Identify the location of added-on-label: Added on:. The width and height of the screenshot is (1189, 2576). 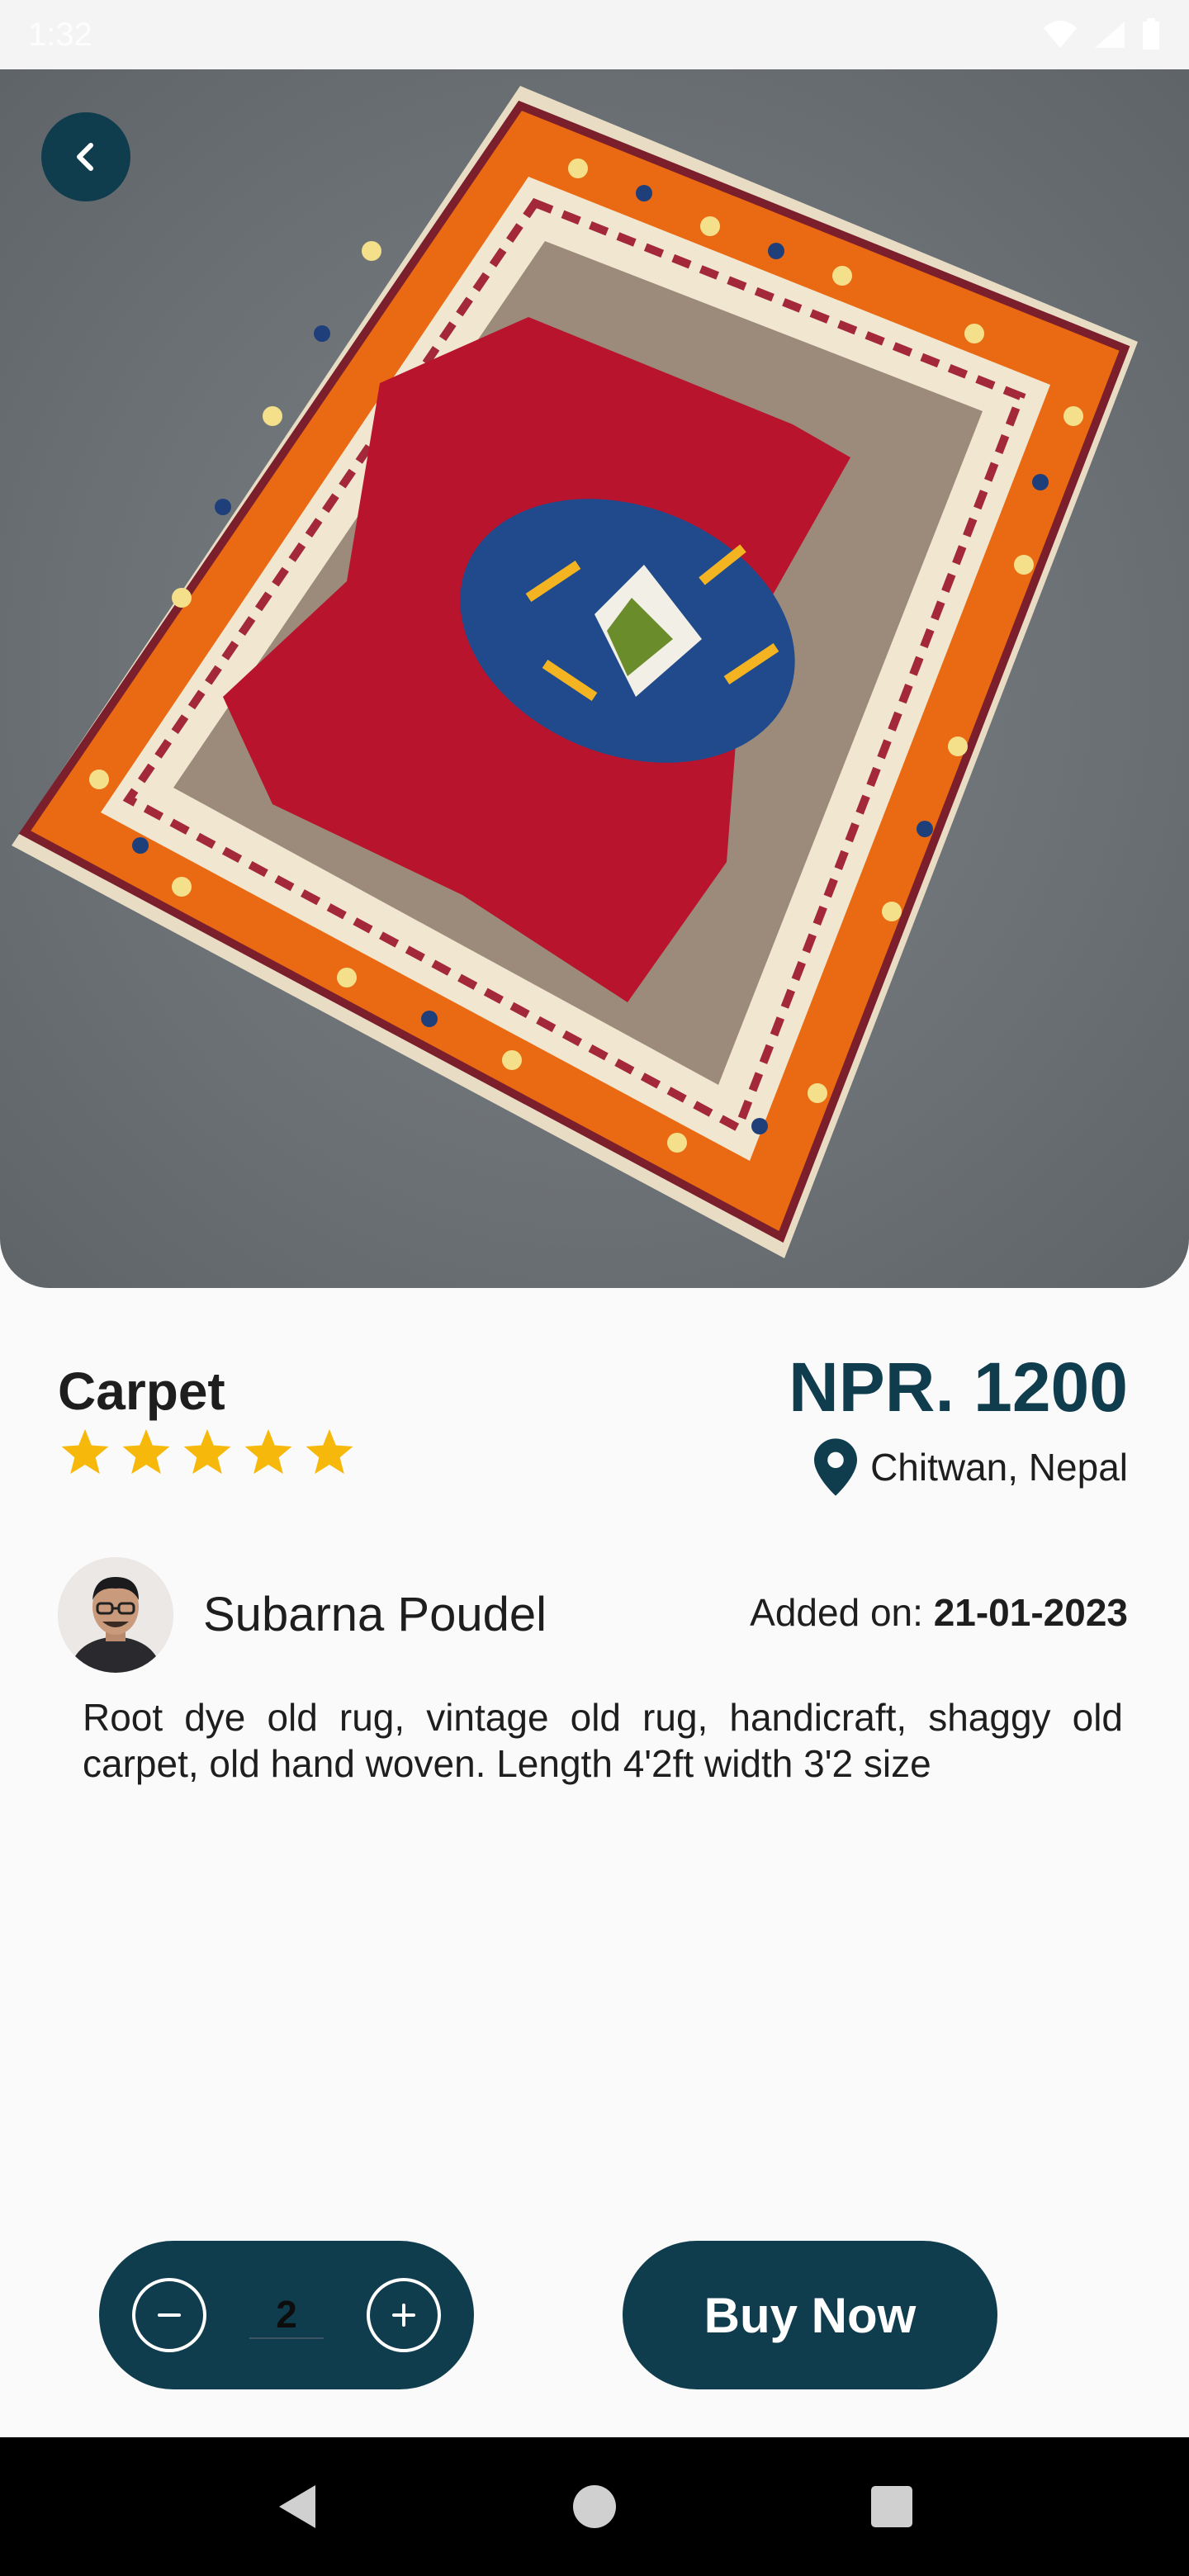
(836, 1612).